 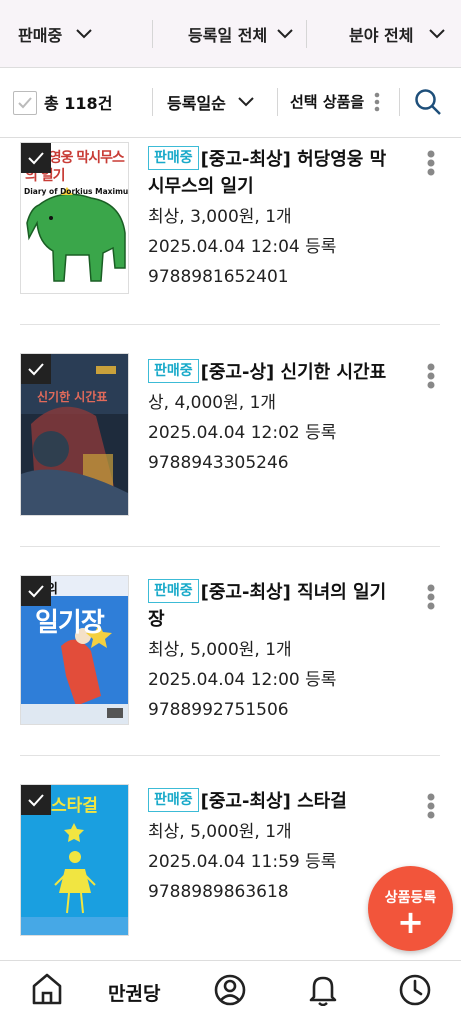 What do you see at coordinates (74, 860) in the screenshot?
I see `book-cover: 스타걸` at bounding box center [74, 860].